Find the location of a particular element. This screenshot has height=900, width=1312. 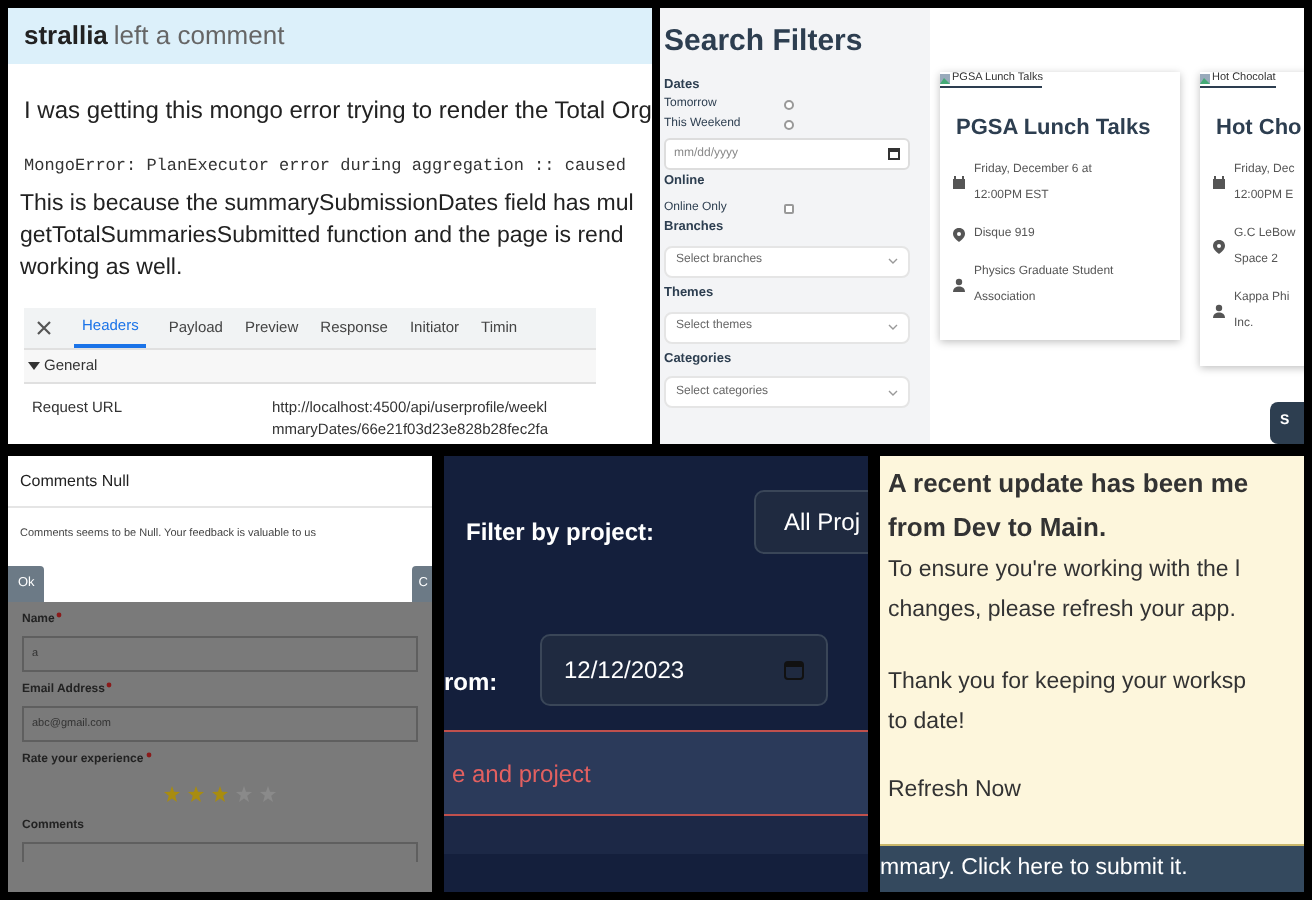

refresh-link: Refresh Now is located at coordinates (954, 791).